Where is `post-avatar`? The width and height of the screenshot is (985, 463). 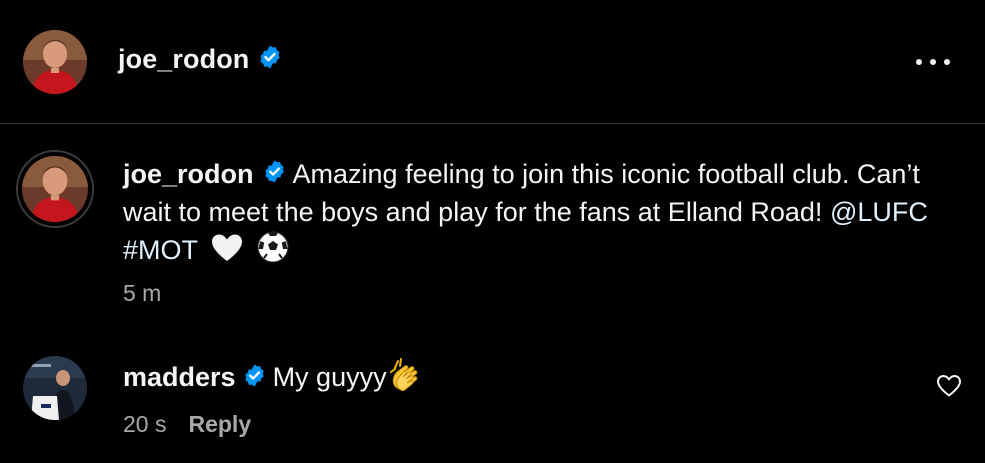 post-avatar is located at coordinates (55, 189).